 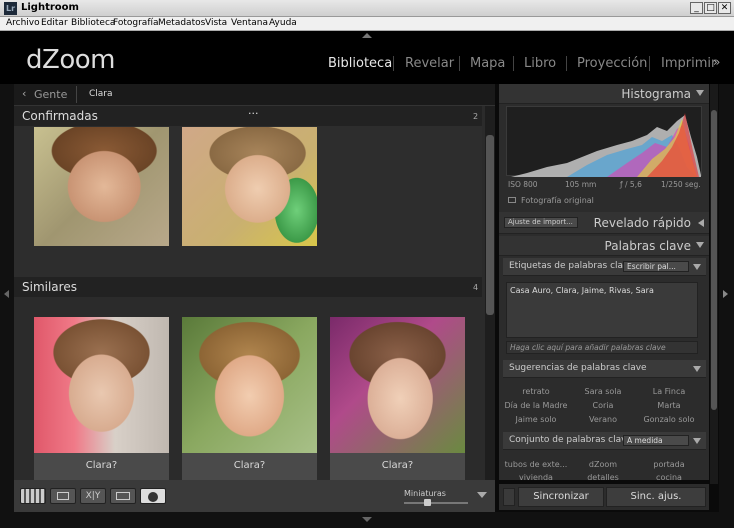 I want to click on module-proyeccion: Proyección, so click(x=612, y=63).